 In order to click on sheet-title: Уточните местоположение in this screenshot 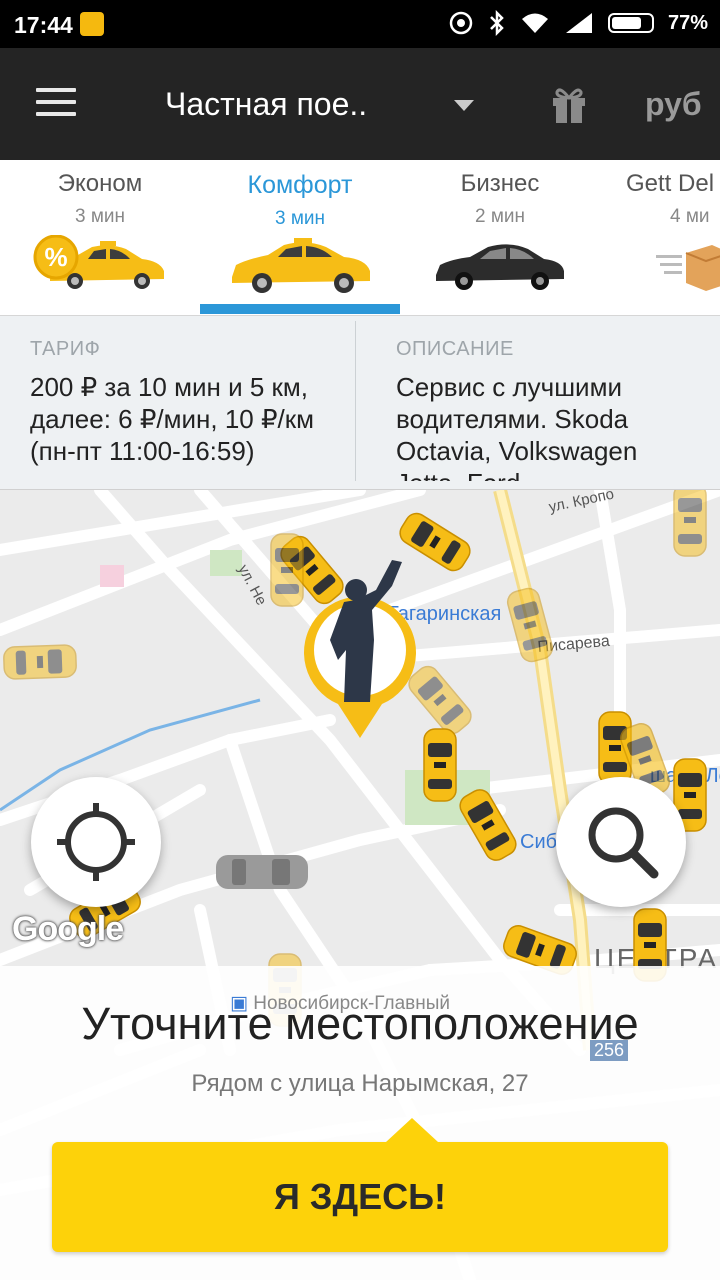, I will do `click(360, 1023)`.